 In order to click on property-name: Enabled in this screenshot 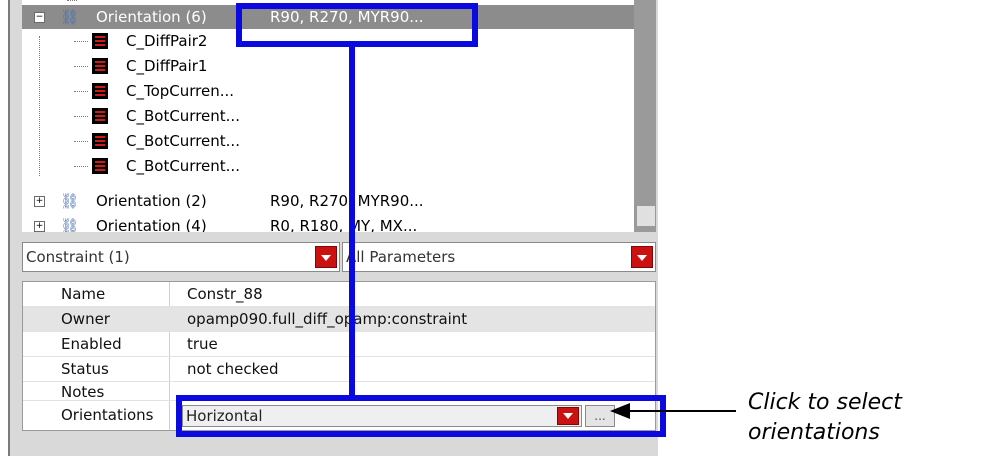, I will do `click(91, 344)`.